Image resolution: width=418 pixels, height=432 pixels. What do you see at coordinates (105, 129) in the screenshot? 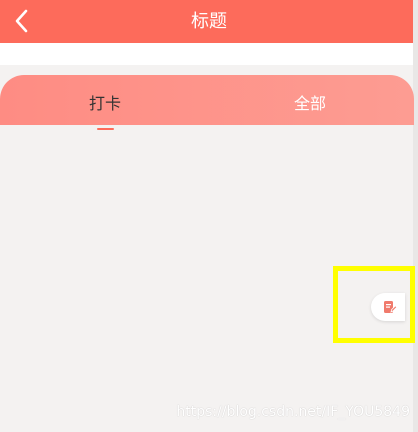
I see `active-tab-indicator` at bounding box center [105, 129].